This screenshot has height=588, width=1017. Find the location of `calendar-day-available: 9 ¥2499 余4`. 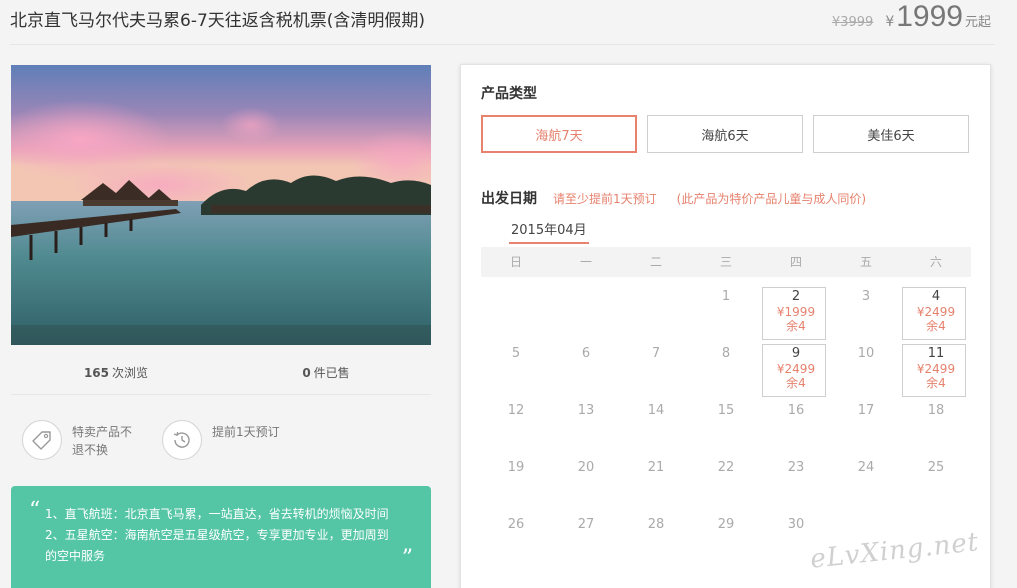

calendar-day-available: 9 ¥2499 余4 is located at coordinates (796, 370).